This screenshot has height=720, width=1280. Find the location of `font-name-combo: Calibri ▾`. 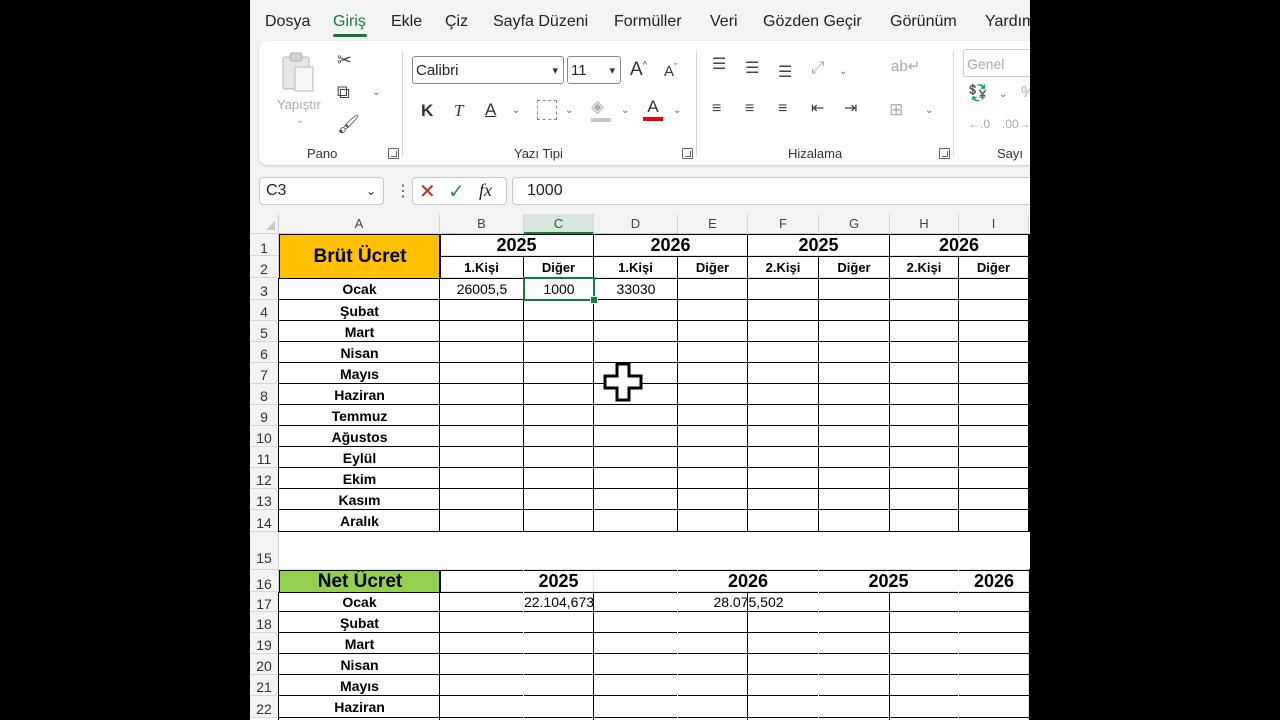

font-name-combo: Calibri ▾ is located at coordinates (488, 70).